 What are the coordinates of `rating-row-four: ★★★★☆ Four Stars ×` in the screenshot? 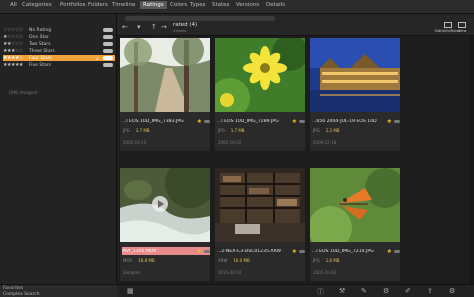 It's located at (59, 58).